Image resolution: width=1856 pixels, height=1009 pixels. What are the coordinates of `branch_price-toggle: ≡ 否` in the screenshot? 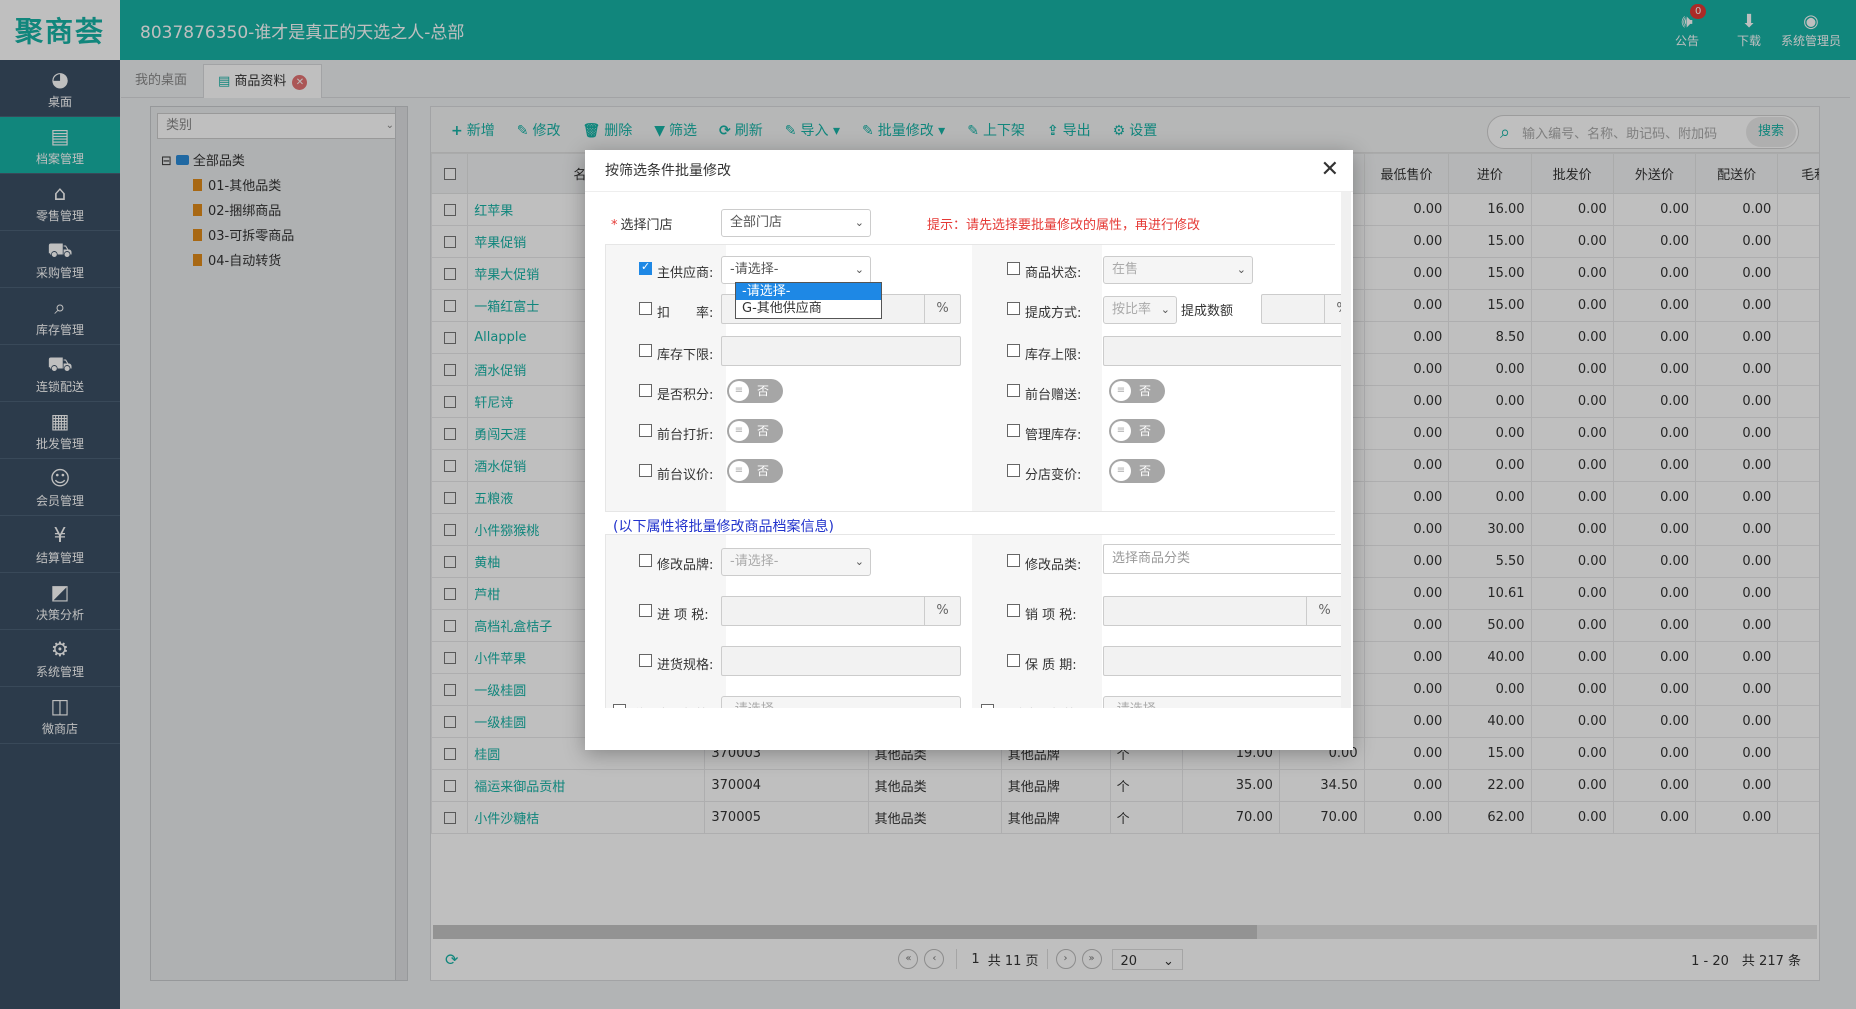 It's located at (1137, 471).